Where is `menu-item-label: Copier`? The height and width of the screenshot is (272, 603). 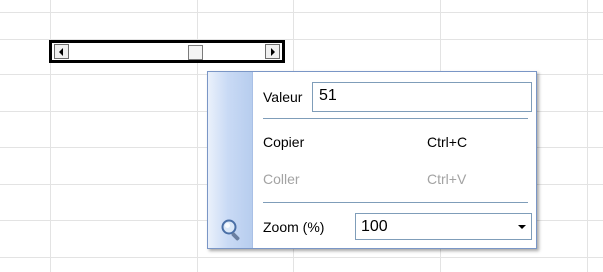 menu-item-label: Copier is located at coordinates (284, 142).